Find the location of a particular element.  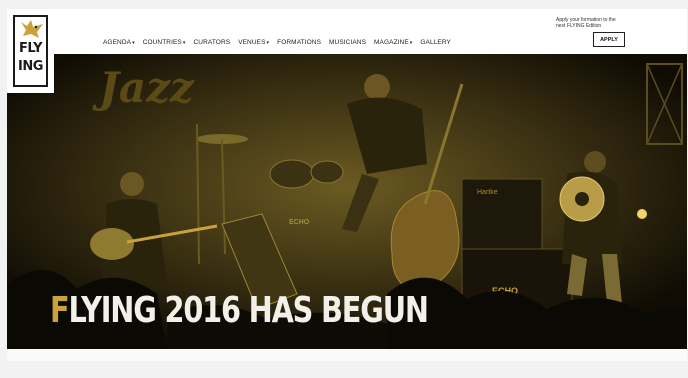

nav-item-curators: CURATORS is located at coordinates (212, 42).